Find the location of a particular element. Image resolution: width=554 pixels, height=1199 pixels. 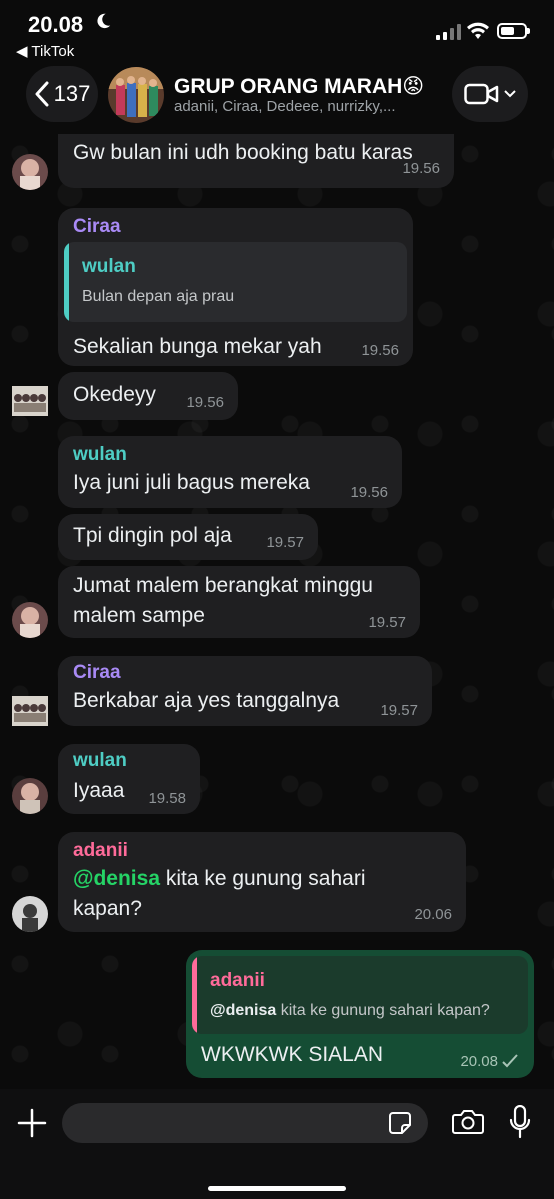

quoted-message: wulan Bulan depan aja prau is located at coordinates (235, 282).